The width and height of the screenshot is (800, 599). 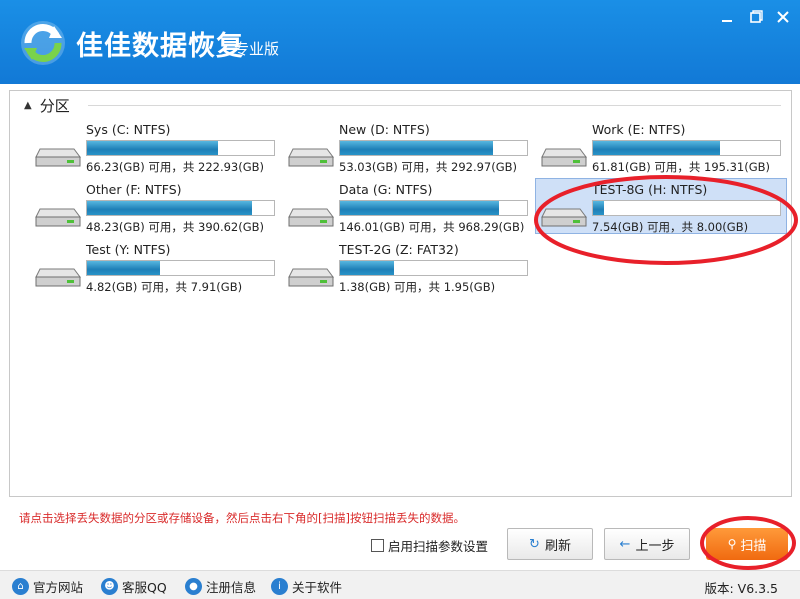 What do you see at coordinates (58, 587) in the screenshot?
I see `official-site-label: 官方网站` at bounding box center [58, 587].